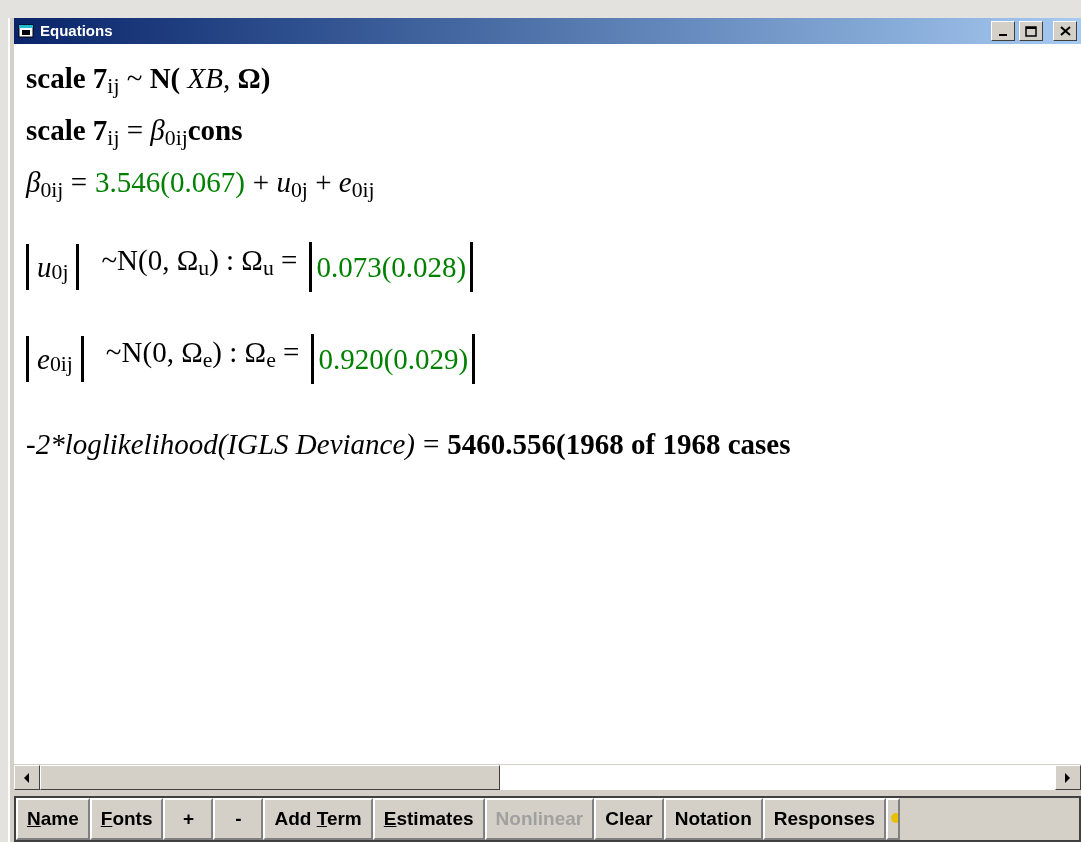 The height and width of the screenshot is (842, 1081). I want to click on vector-term: u$_{0j}$, so click(53, 267).